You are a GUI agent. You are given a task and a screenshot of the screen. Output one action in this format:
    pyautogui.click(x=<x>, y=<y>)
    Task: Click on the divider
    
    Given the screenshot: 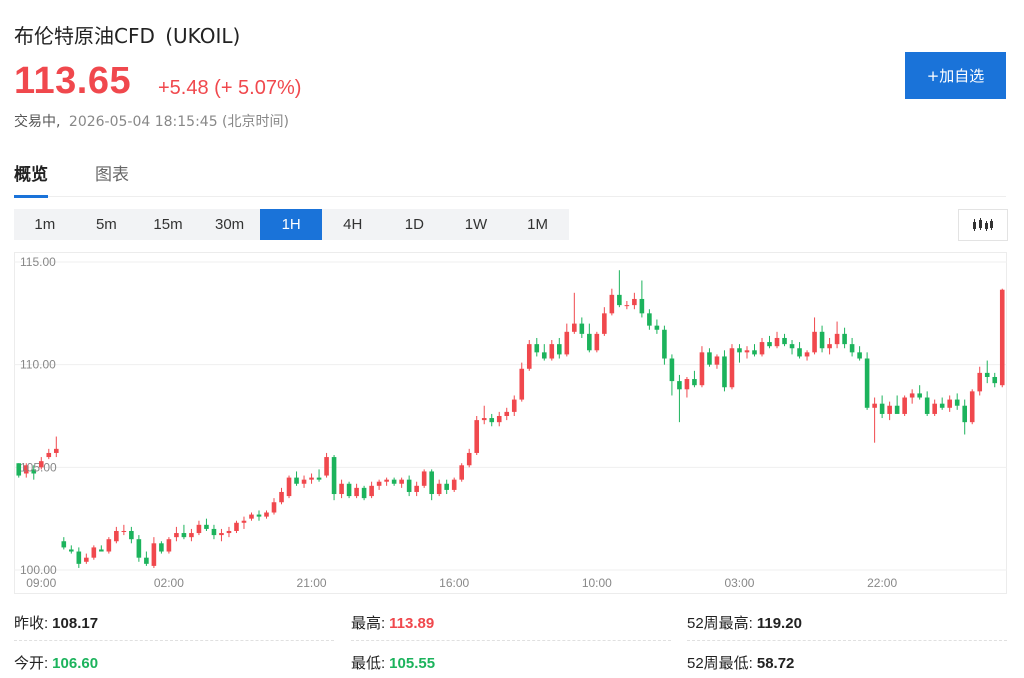 What is the action you would take?
    pyautogui.click(x=847, y=640)
    